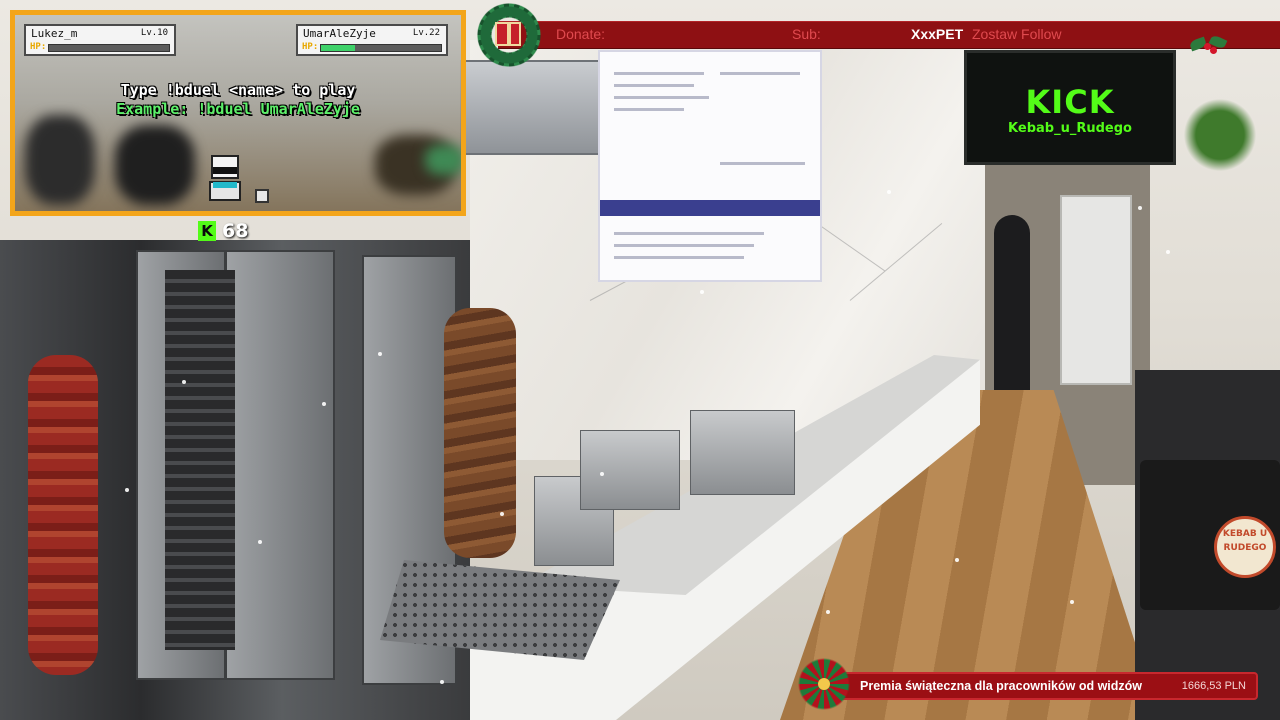 The image size is (1280, 720). I want to click on kick-viewer-count: K 68, so click(223, 231).